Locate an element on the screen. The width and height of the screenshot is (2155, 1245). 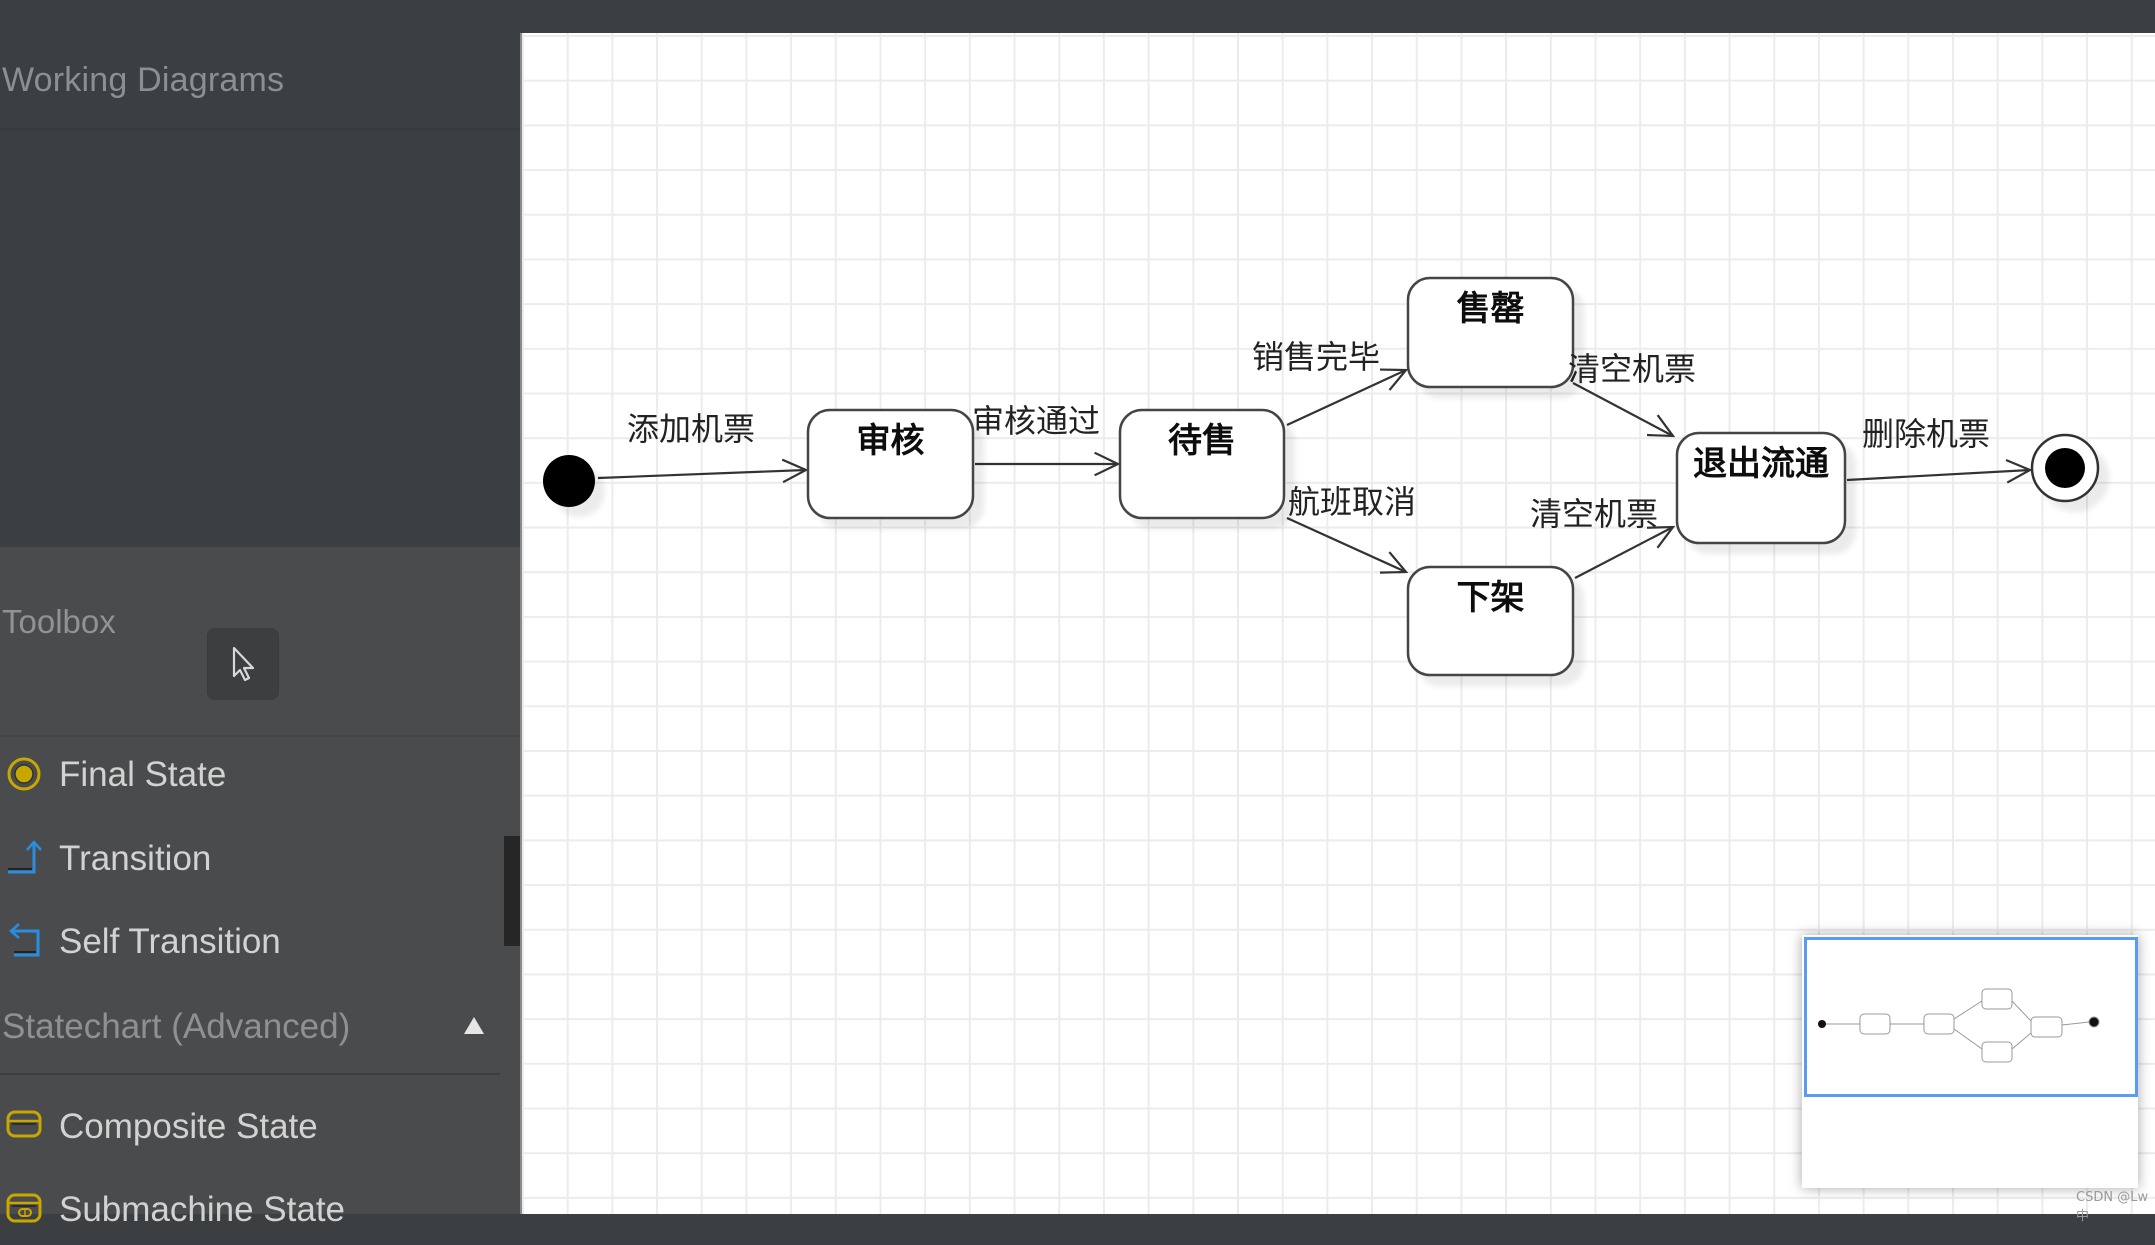
state-removed: 下架 is located at coordinates (1490, 621).